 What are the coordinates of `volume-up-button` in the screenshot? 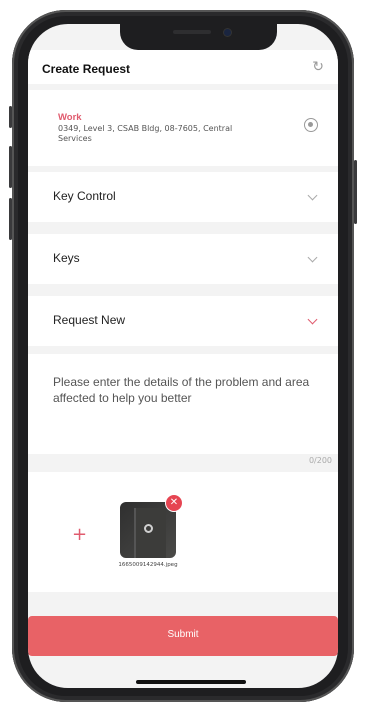 It's located at (10, 167).